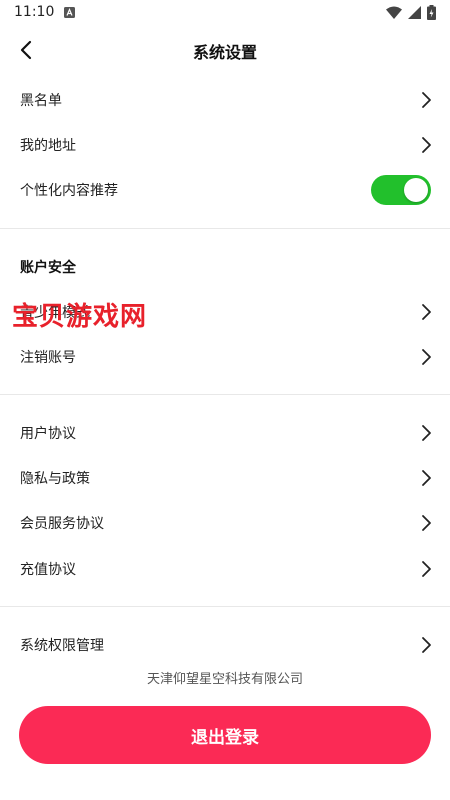 This screenshot has width=450, height=800. Describe the element at coordinates (431, 12) in the screenshot. I see `battery-icon` at that location.